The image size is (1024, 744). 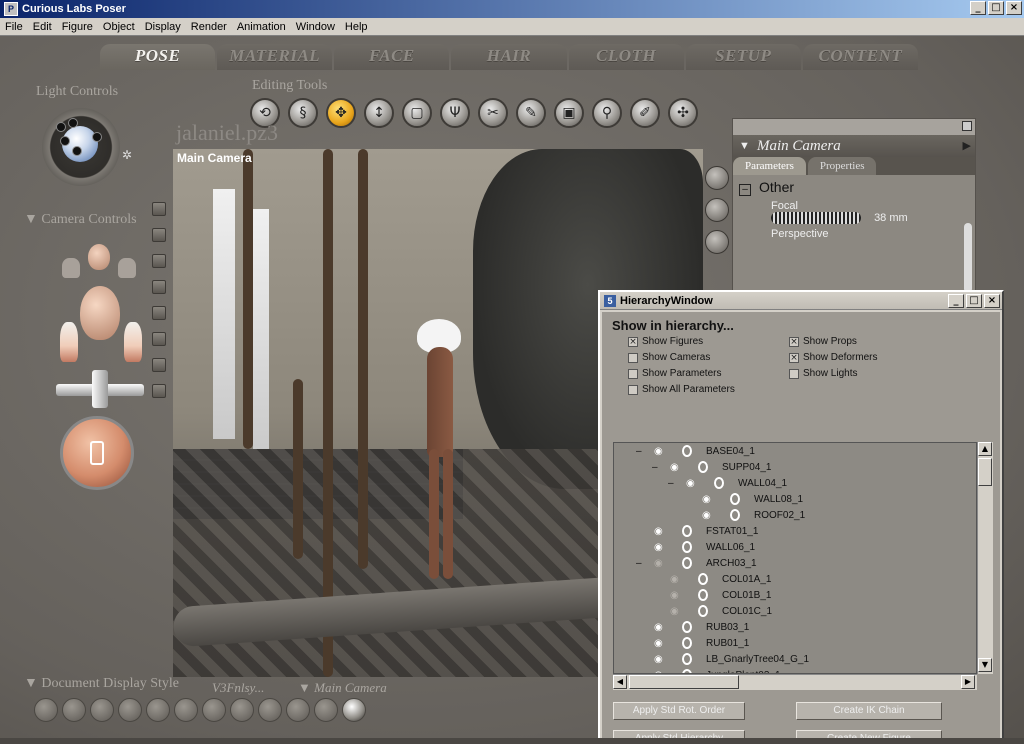 I want to click on menu-object: Object, so click(x=119, y=27).